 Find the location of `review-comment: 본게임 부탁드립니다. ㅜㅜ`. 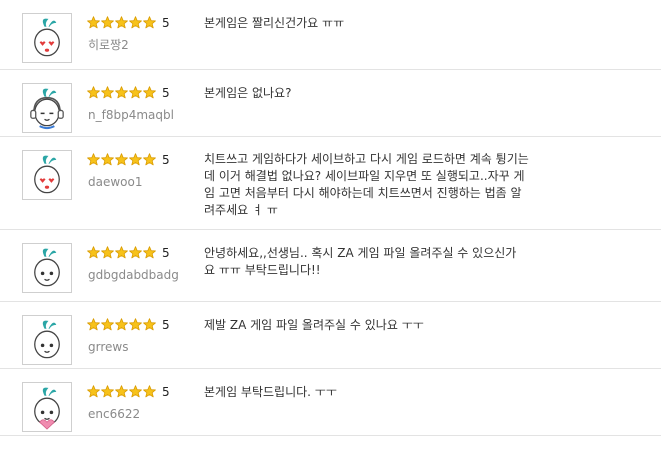

review-comment: 본게임 부탁드립니다. ㅜㅜ is located at coordinates (384, 392).